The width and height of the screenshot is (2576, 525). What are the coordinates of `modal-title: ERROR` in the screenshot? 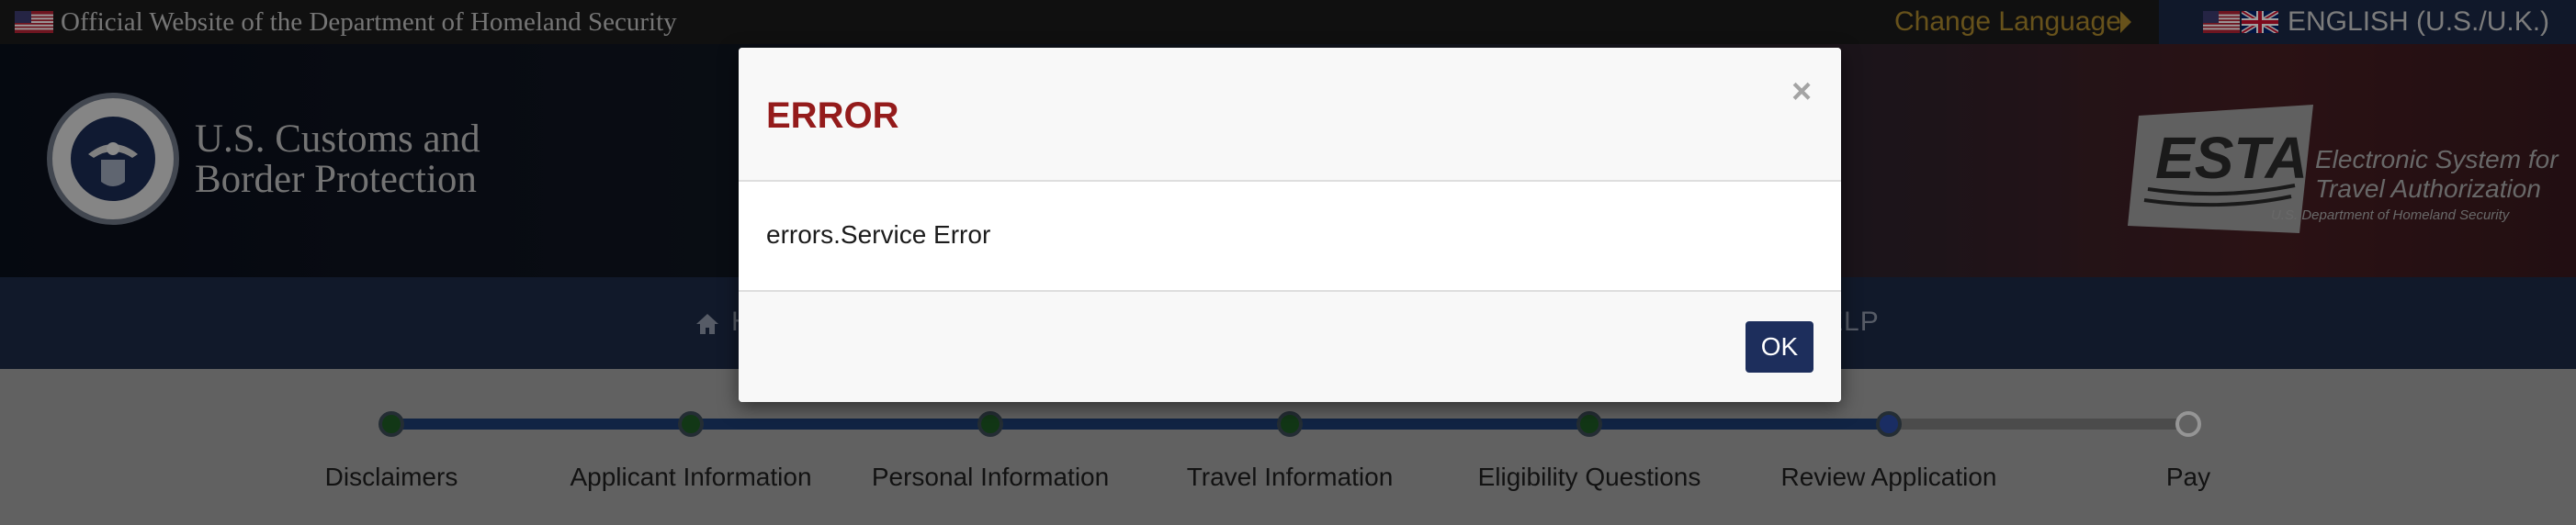 It's located at (832, 115).